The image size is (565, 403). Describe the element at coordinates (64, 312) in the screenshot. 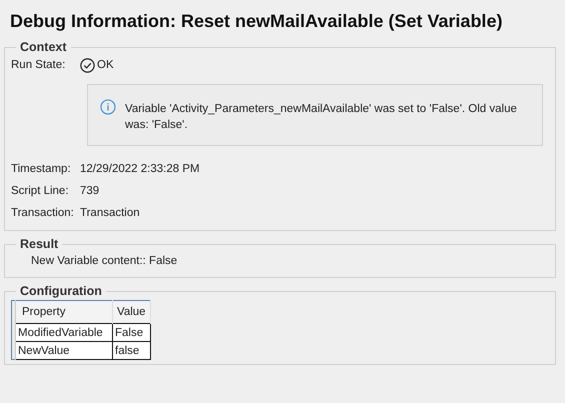

I see `column-header: Property` at that location.